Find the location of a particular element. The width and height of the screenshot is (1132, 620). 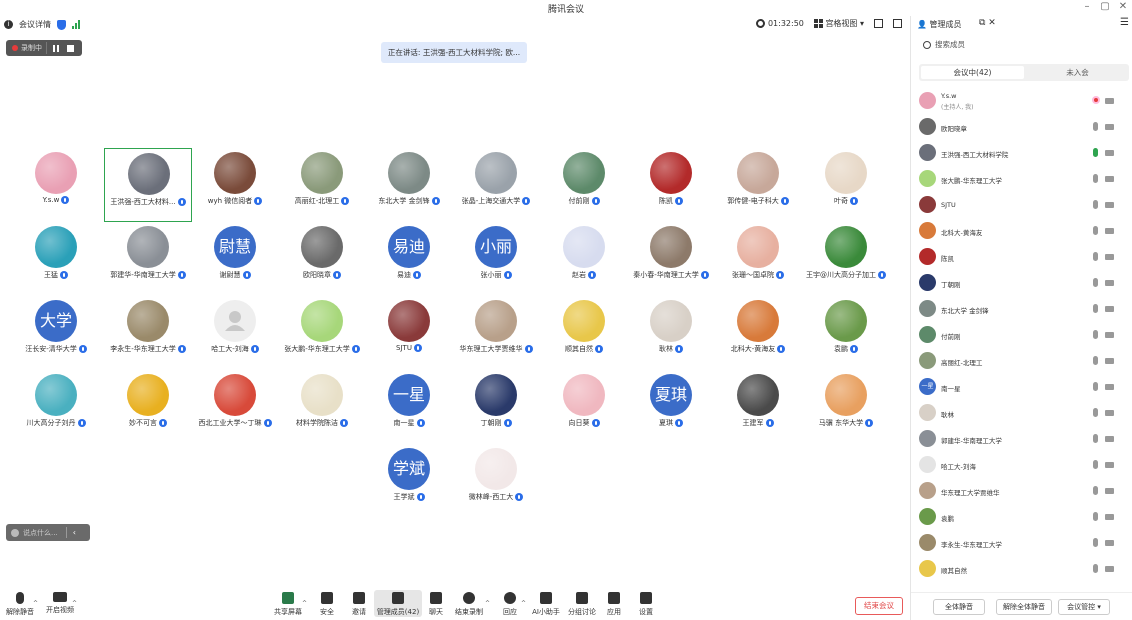

end-recording-button: 结束录制 is located at coordinates (469, 603).